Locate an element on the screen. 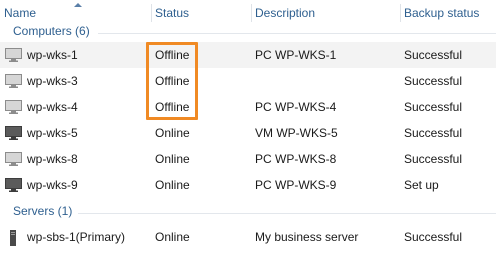 This screenshot has width=496, height=255. cell-name: wp-wks-5 is located at coordinates (52, 133).